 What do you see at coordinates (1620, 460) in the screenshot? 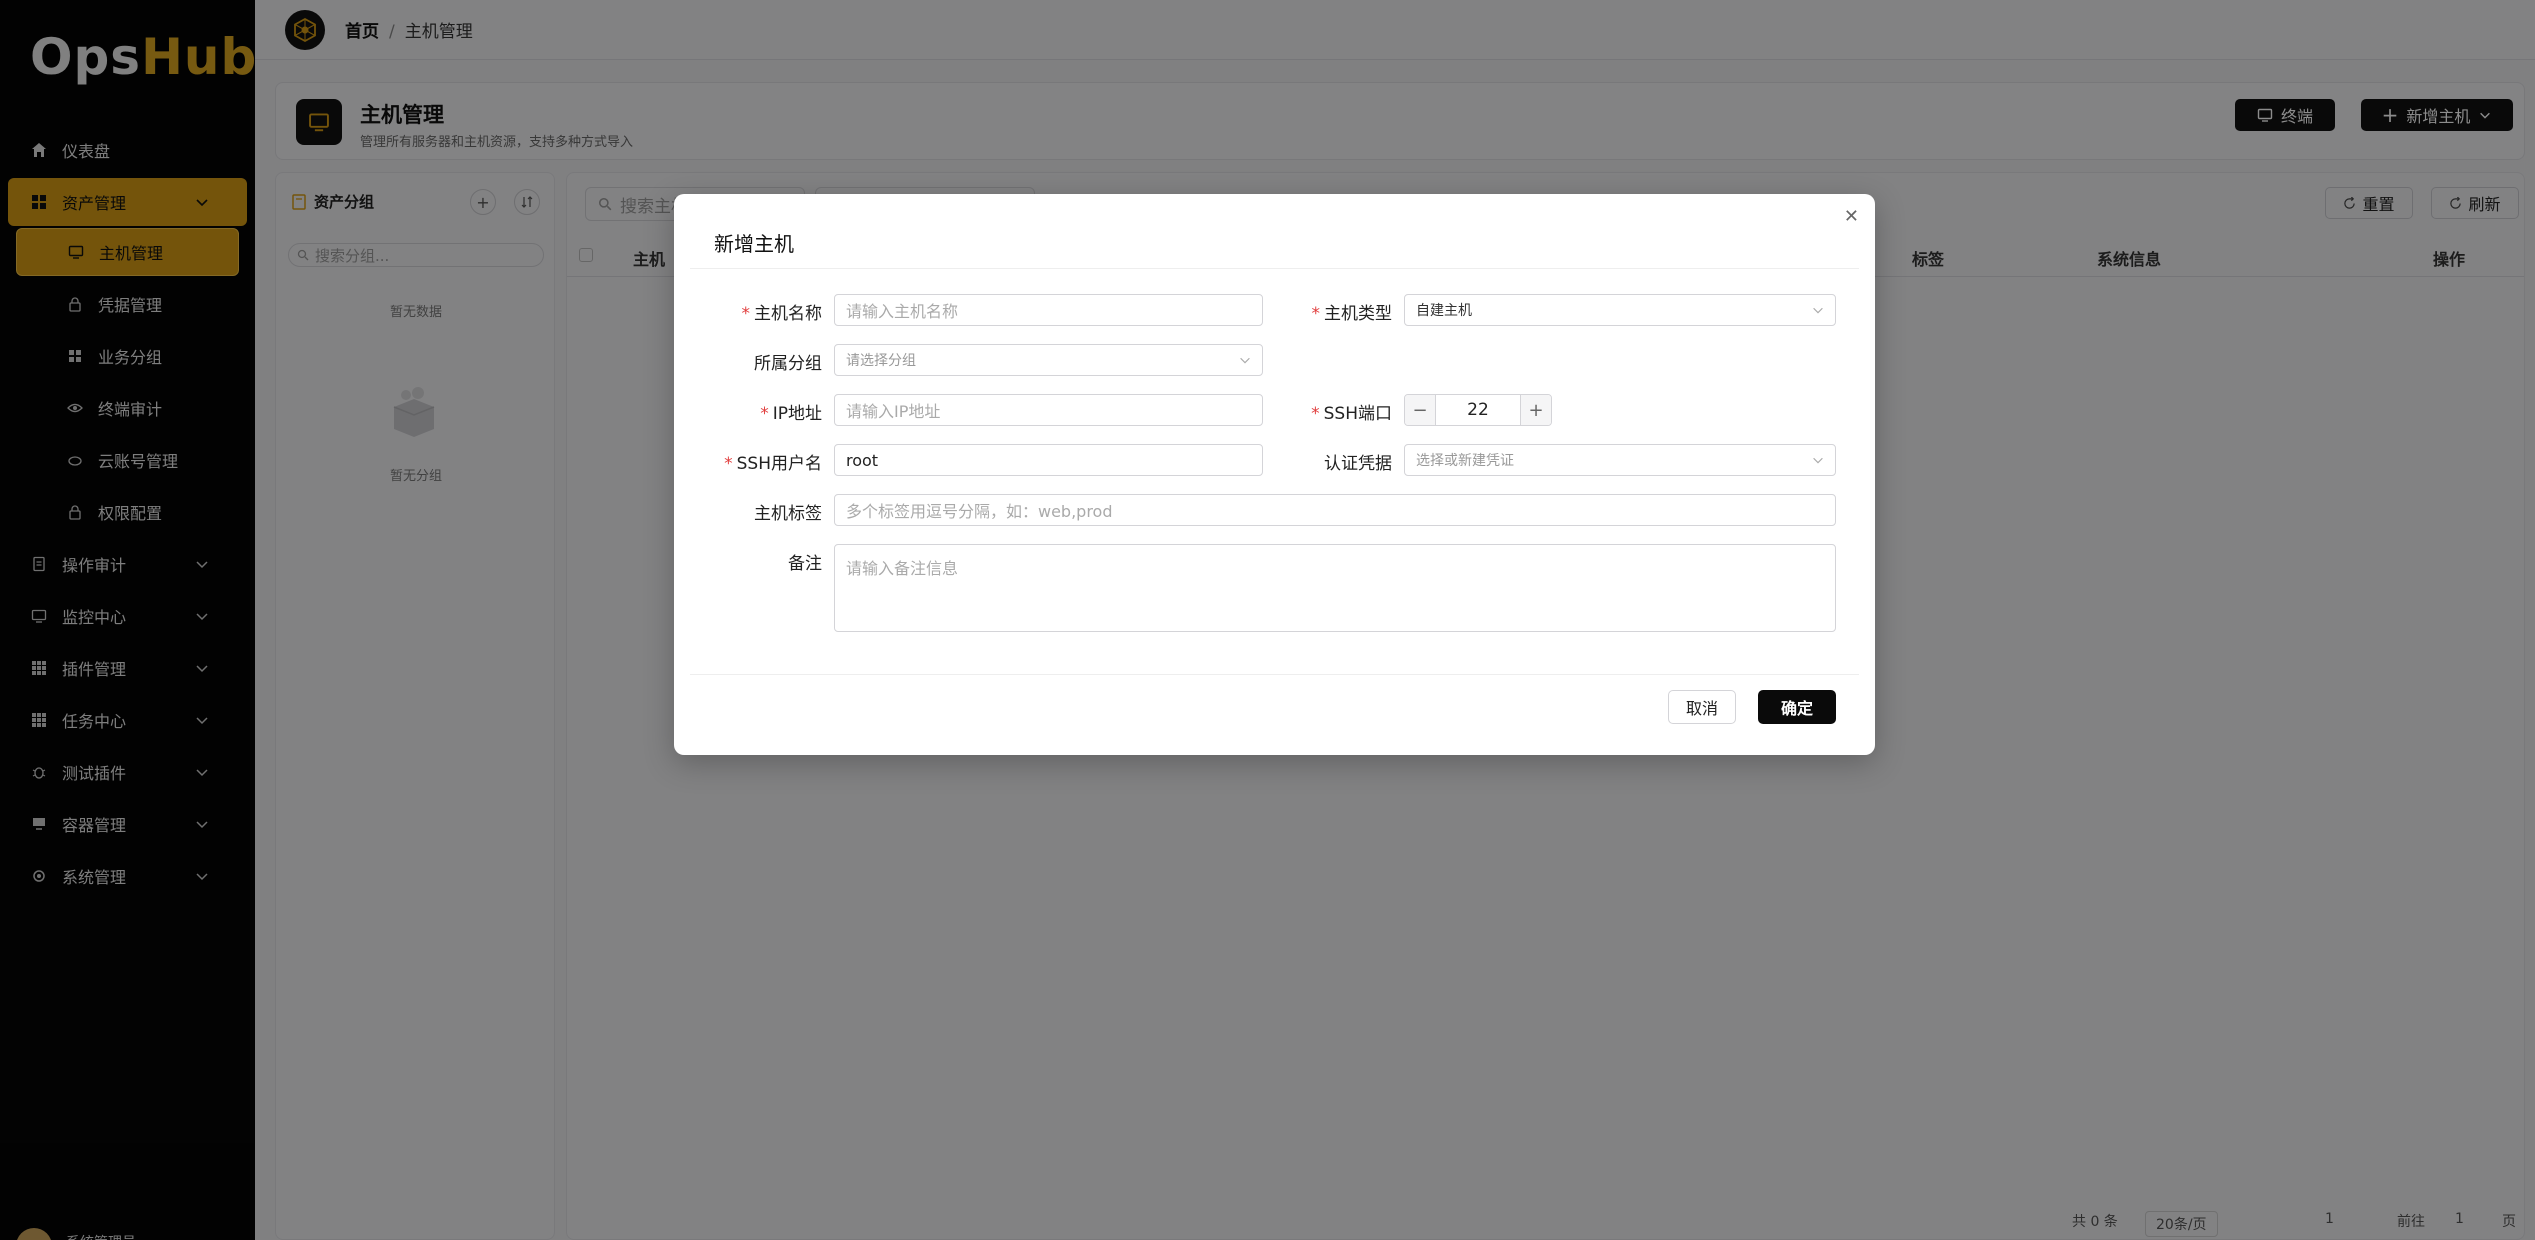
I see `credential-select: 选择或新建凭证` at bounding box center [1620, 460].